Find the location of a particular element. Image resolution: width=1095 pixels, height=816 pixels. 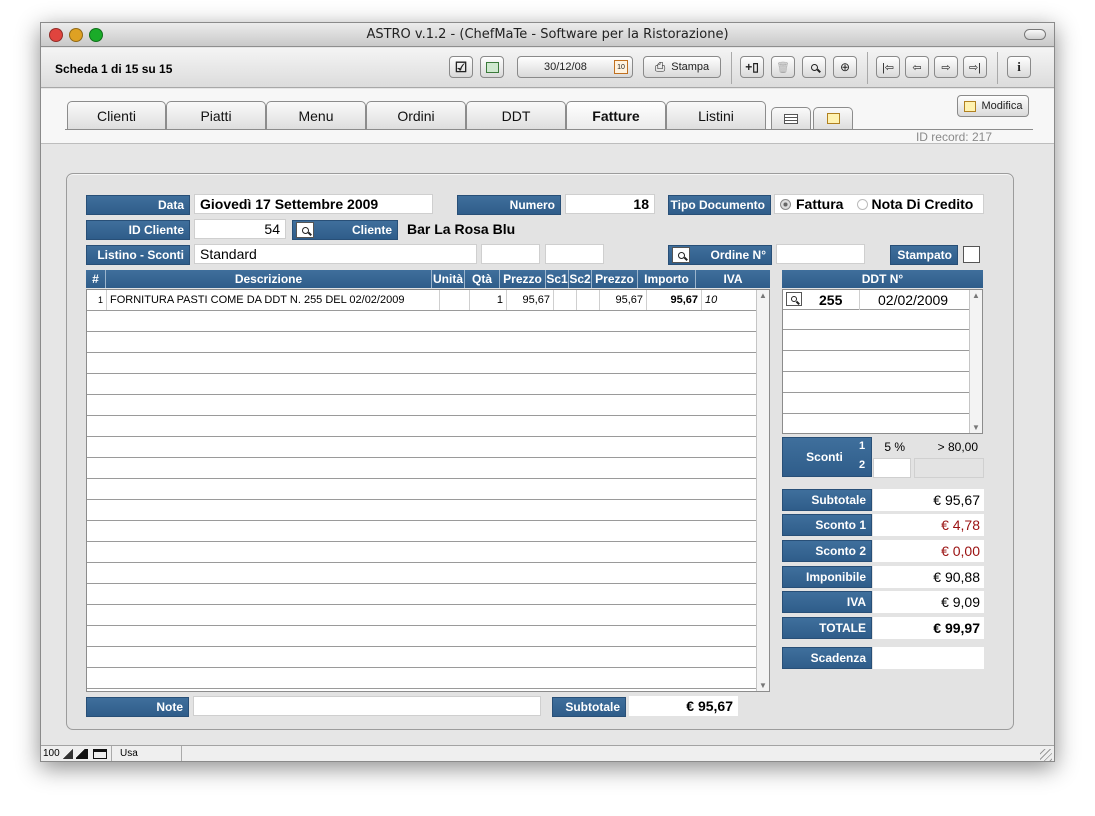

left-arrow-icon: ⇦ is located at coordinates (917, 67).